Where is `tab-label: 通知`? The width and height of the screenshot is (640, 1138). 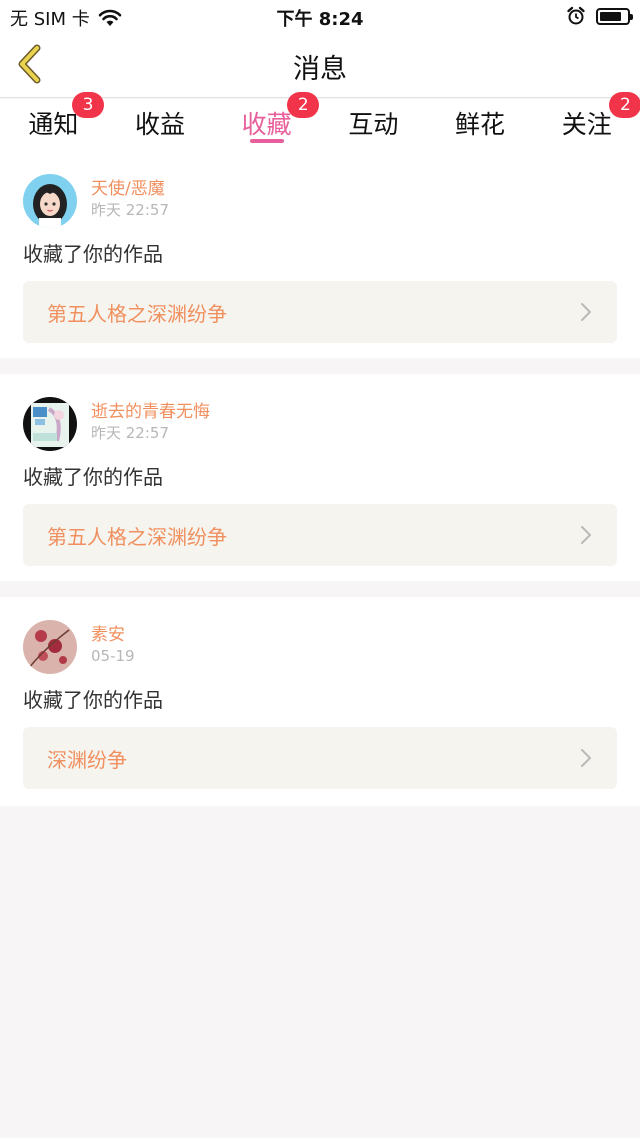 tab-label: 通知 is located at coordinates (53, 124).